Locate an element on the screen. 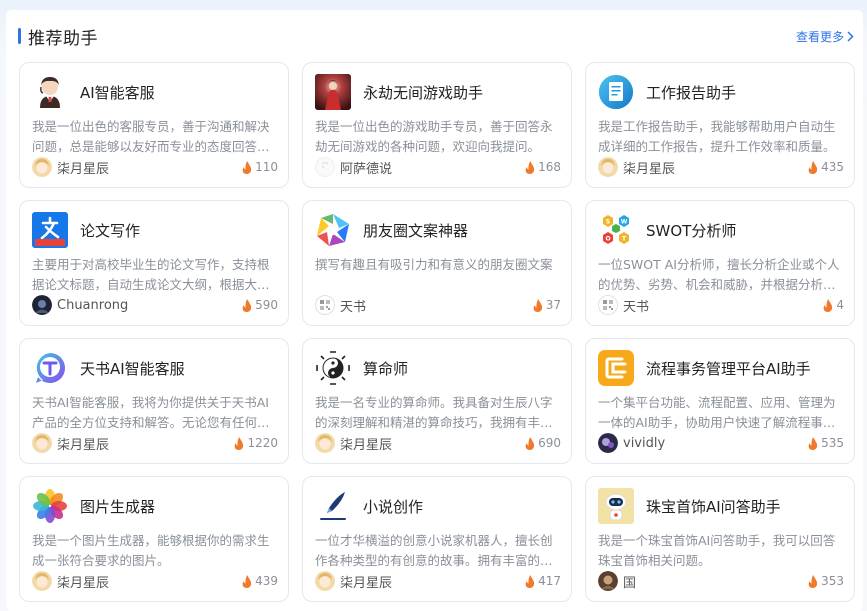 The image size is (867, 611). report-document-icon is located at coordinates (616, 92).